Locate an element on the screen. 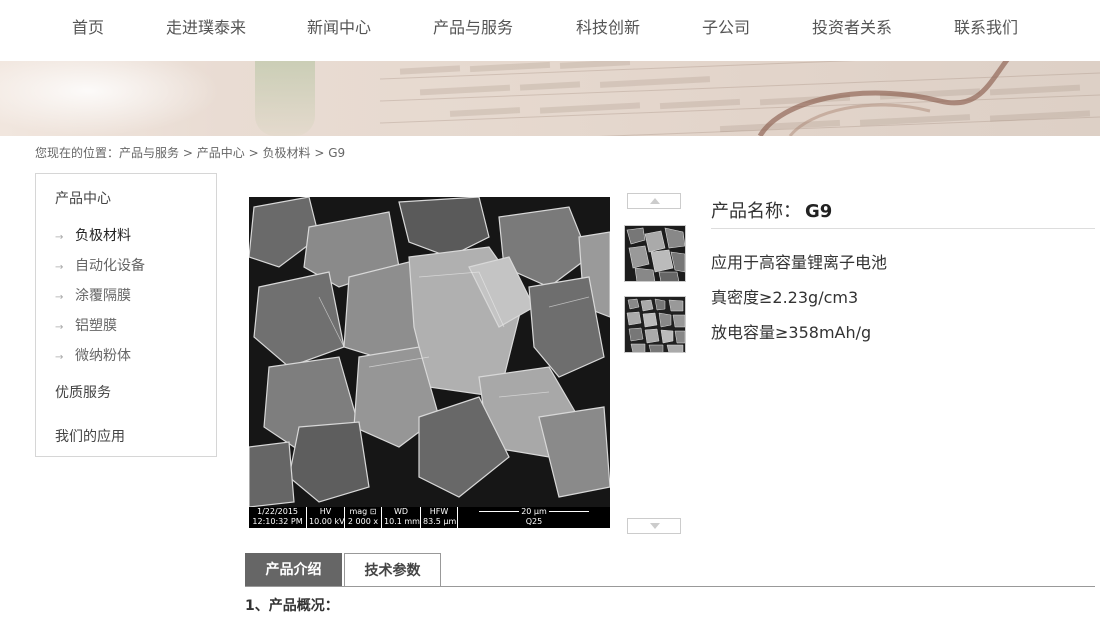 The height and width of the screenshot is (618, 1100). product-divider is located at coordinates (903, 228).